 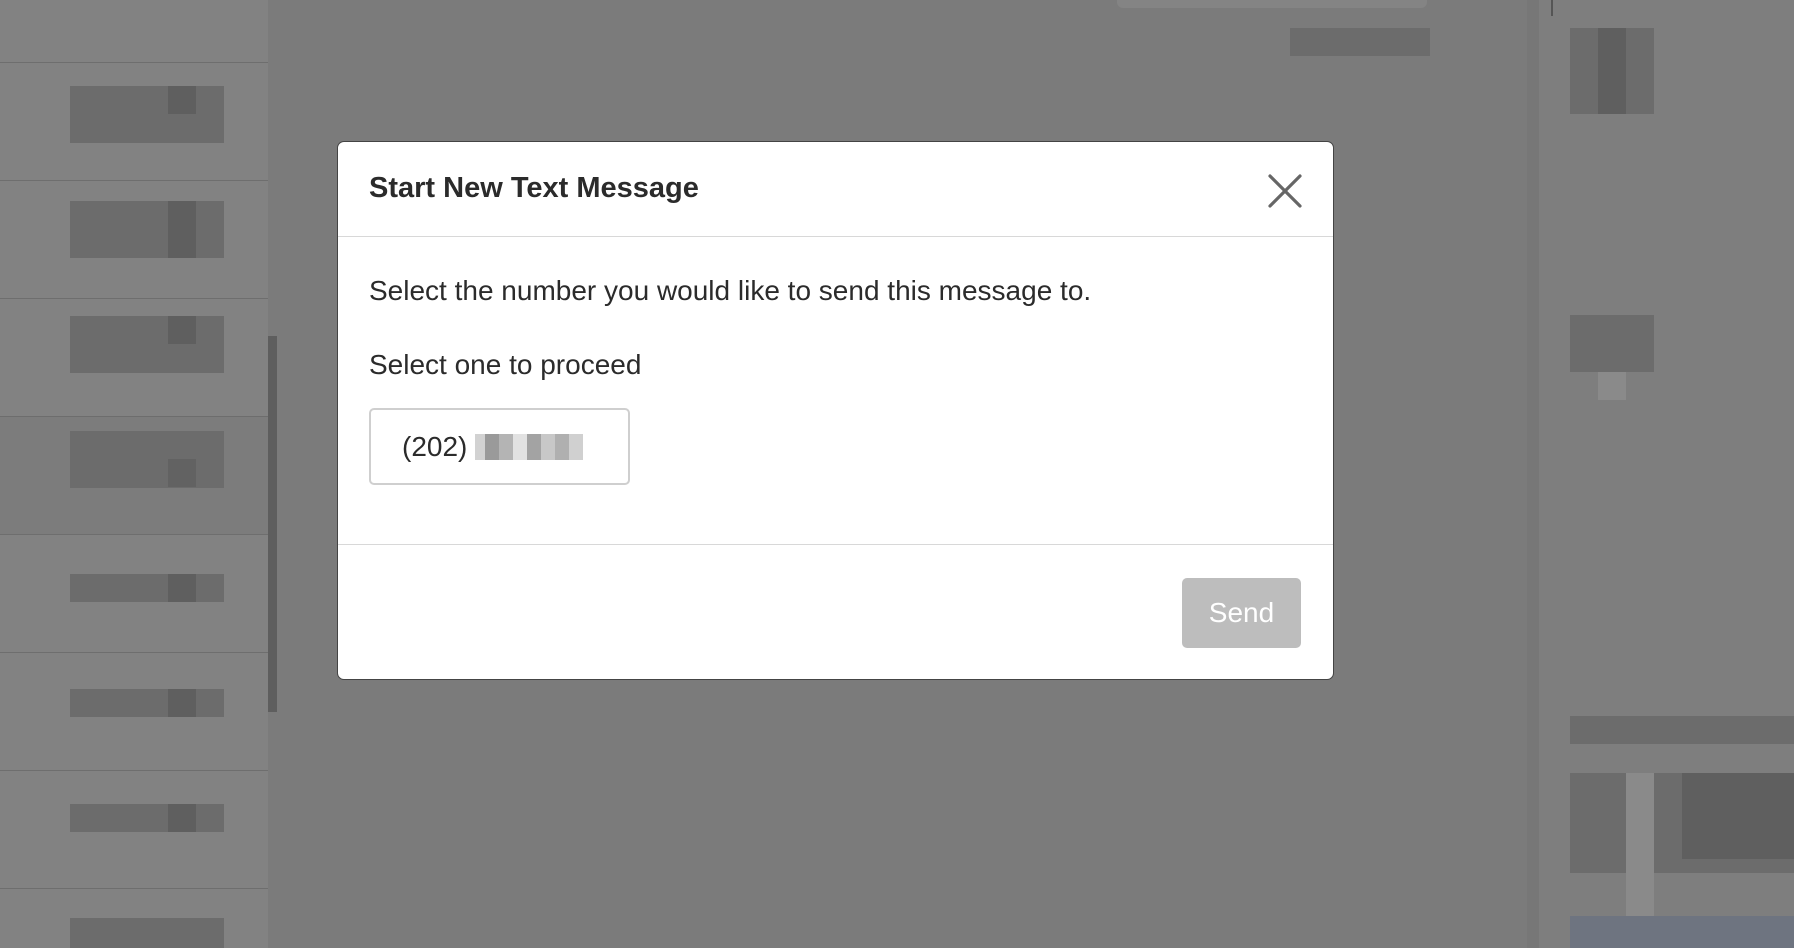 I want to click on send-button: Send, so click(x=1241, y=613).